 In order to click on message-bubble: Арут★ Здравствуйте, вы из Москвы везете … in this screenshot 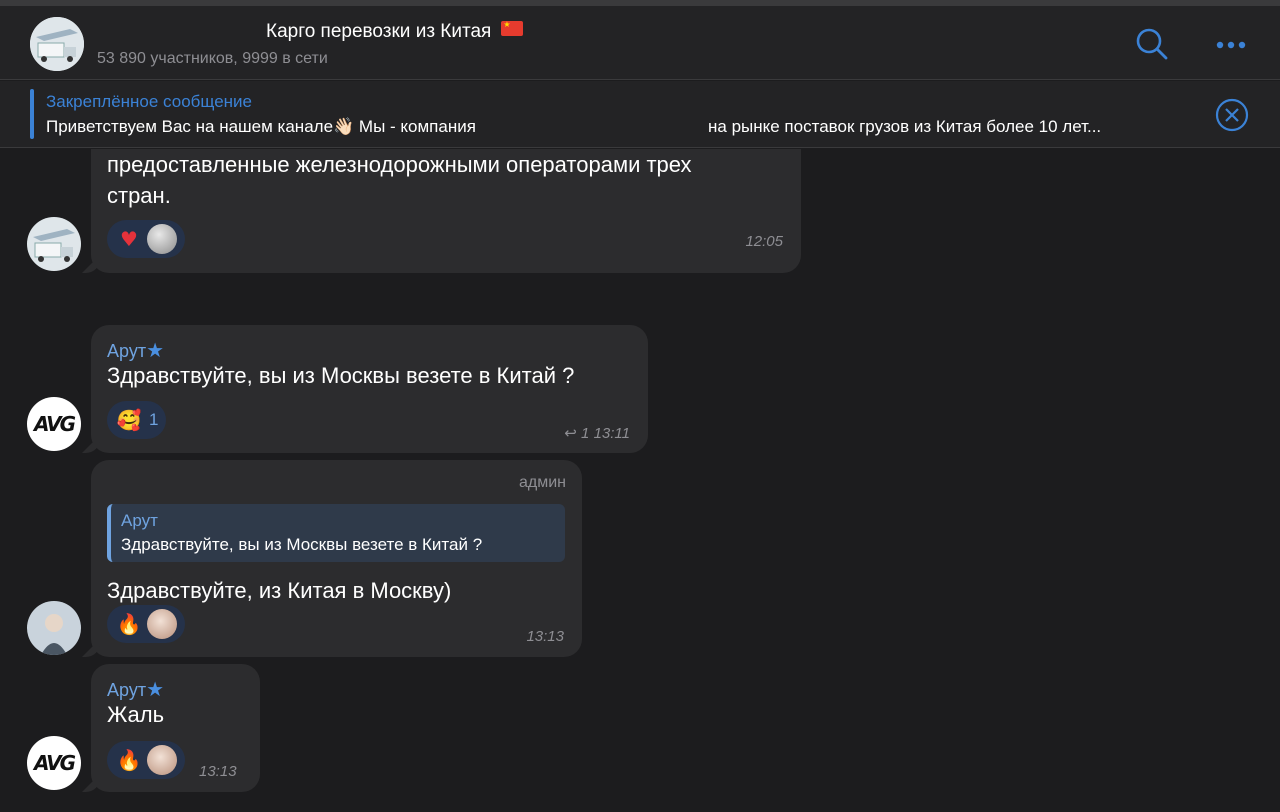, I will do `click(369, 389)`.